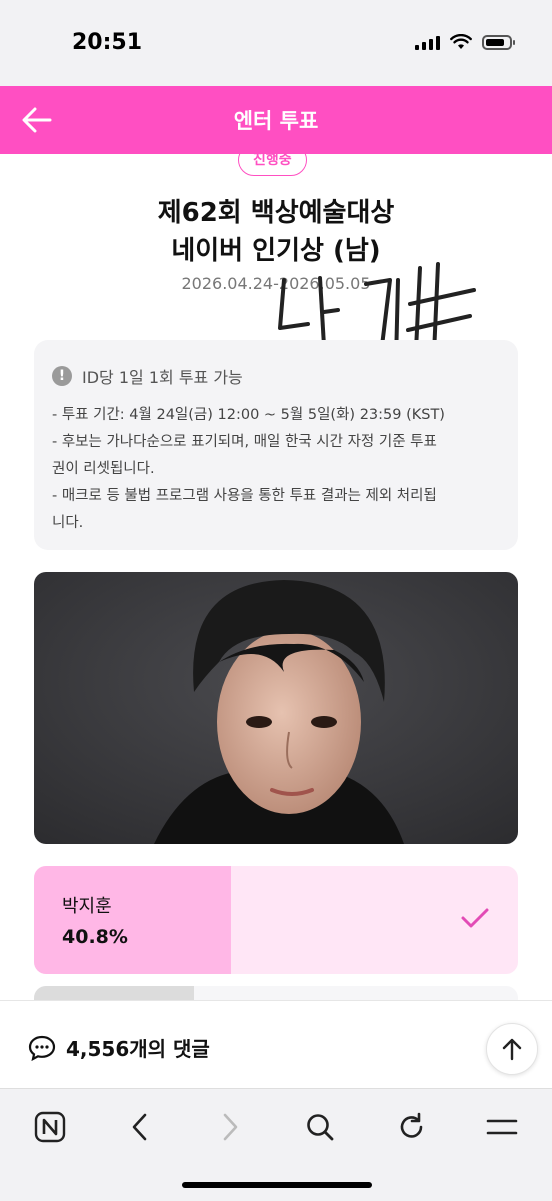 This screenshot has height=1201, width=552. What do you see at coordinates (244, 442) in the screenshot?
I see `notice-line: - 후보는 가나다순으로 표기되며, 매일 한국 시간 자정 기준 투표` at bounding box center [244, 442].